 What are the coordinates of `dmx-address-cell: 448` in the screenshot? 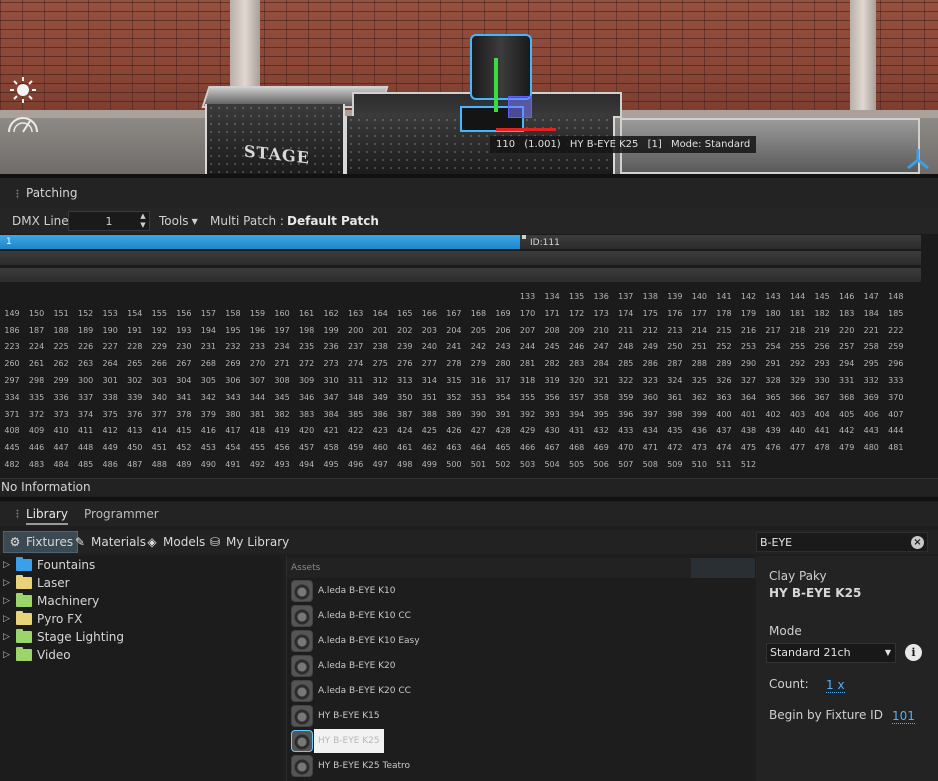 It's located at (86, 447).